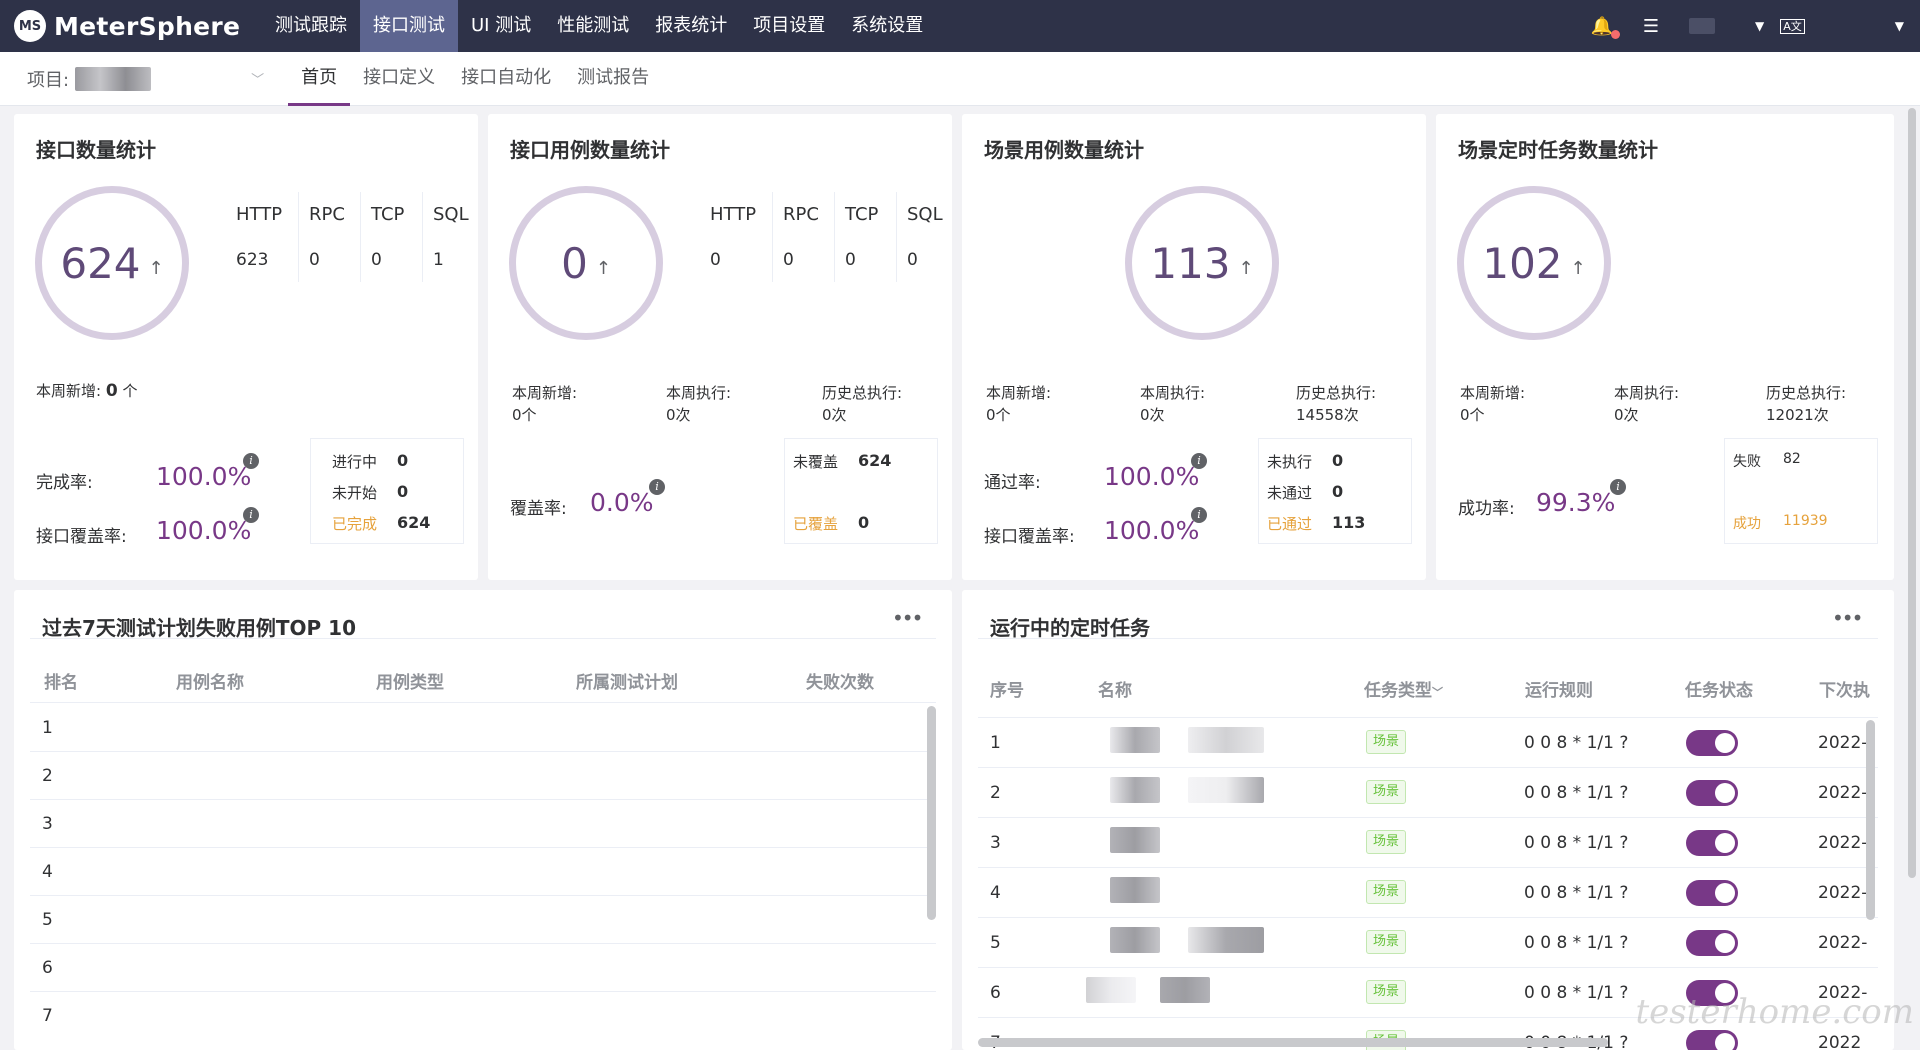 The image size is (1920, 1050). Describe the element at coordinates (995, 793) in the screenshot. I see `task-index: 2` at that location.